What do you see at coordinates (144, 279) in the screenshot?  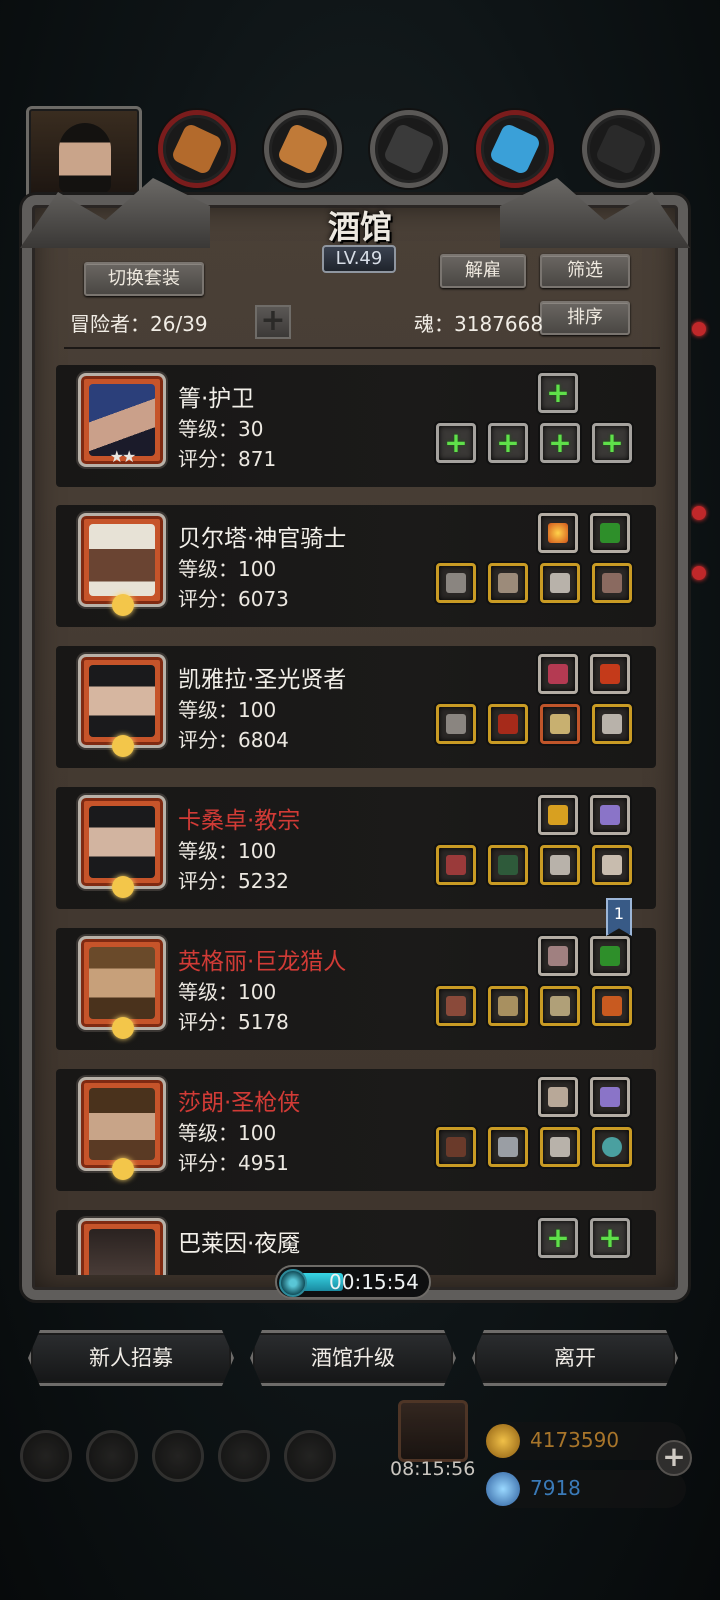 I see `switch-outfit-button: 切换套装` at bounding box center [144, 279].